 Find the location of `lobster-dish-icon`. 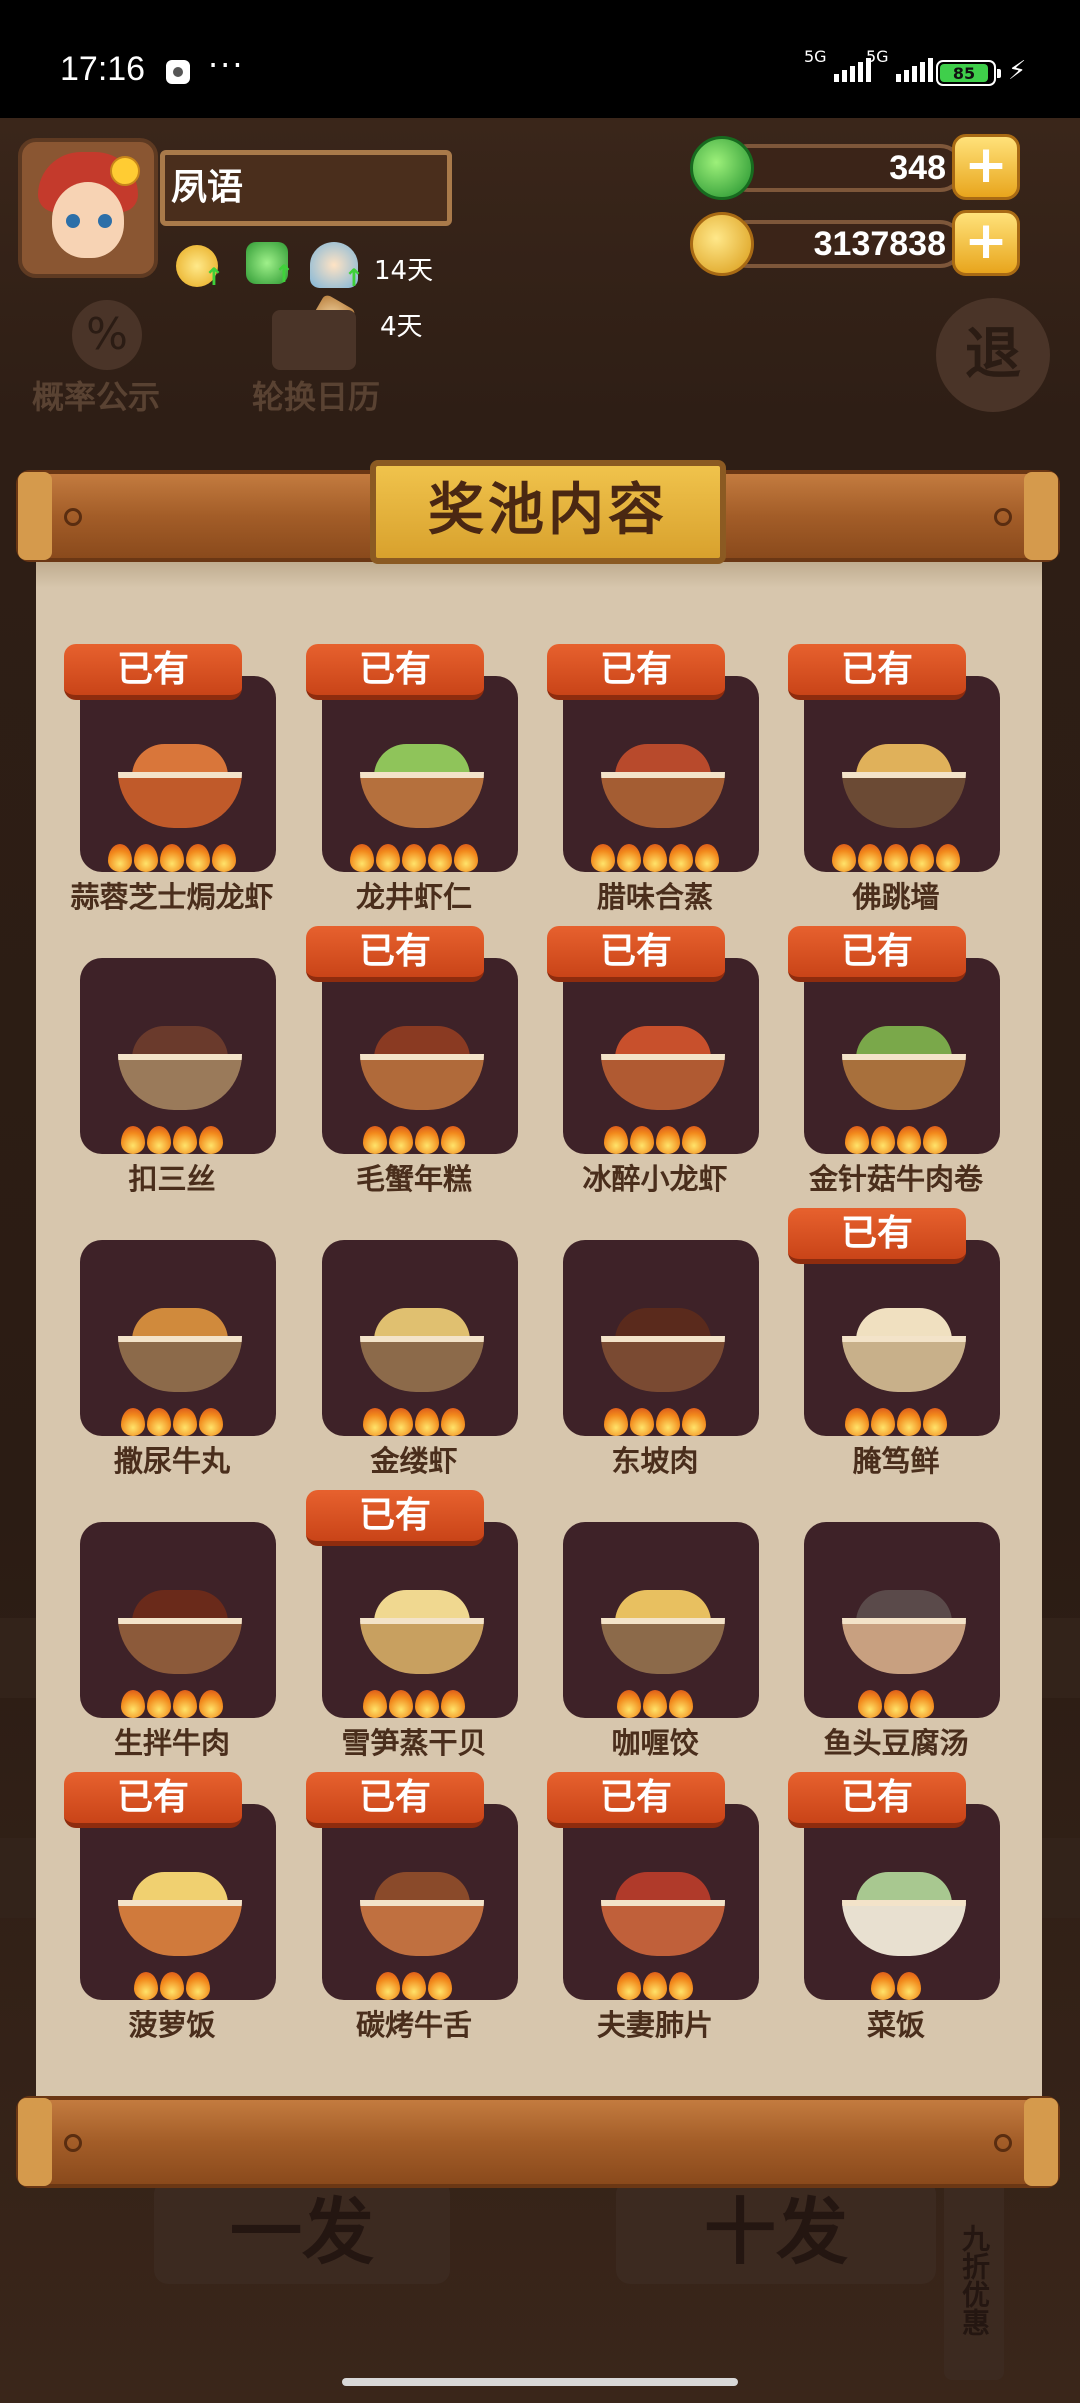

lobster-dish-icon is located at coordinates (180, 787).